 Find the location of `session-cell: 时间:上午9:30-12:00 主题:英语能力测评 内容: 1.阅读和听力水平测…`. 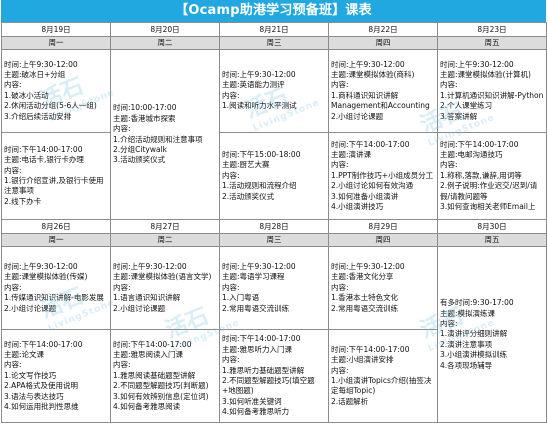

session-cell: 时间:上午9:30-12:00 主题:英语能力测评 内容: 1.阅读和听力水平测… is located at coordinates (274, 90).